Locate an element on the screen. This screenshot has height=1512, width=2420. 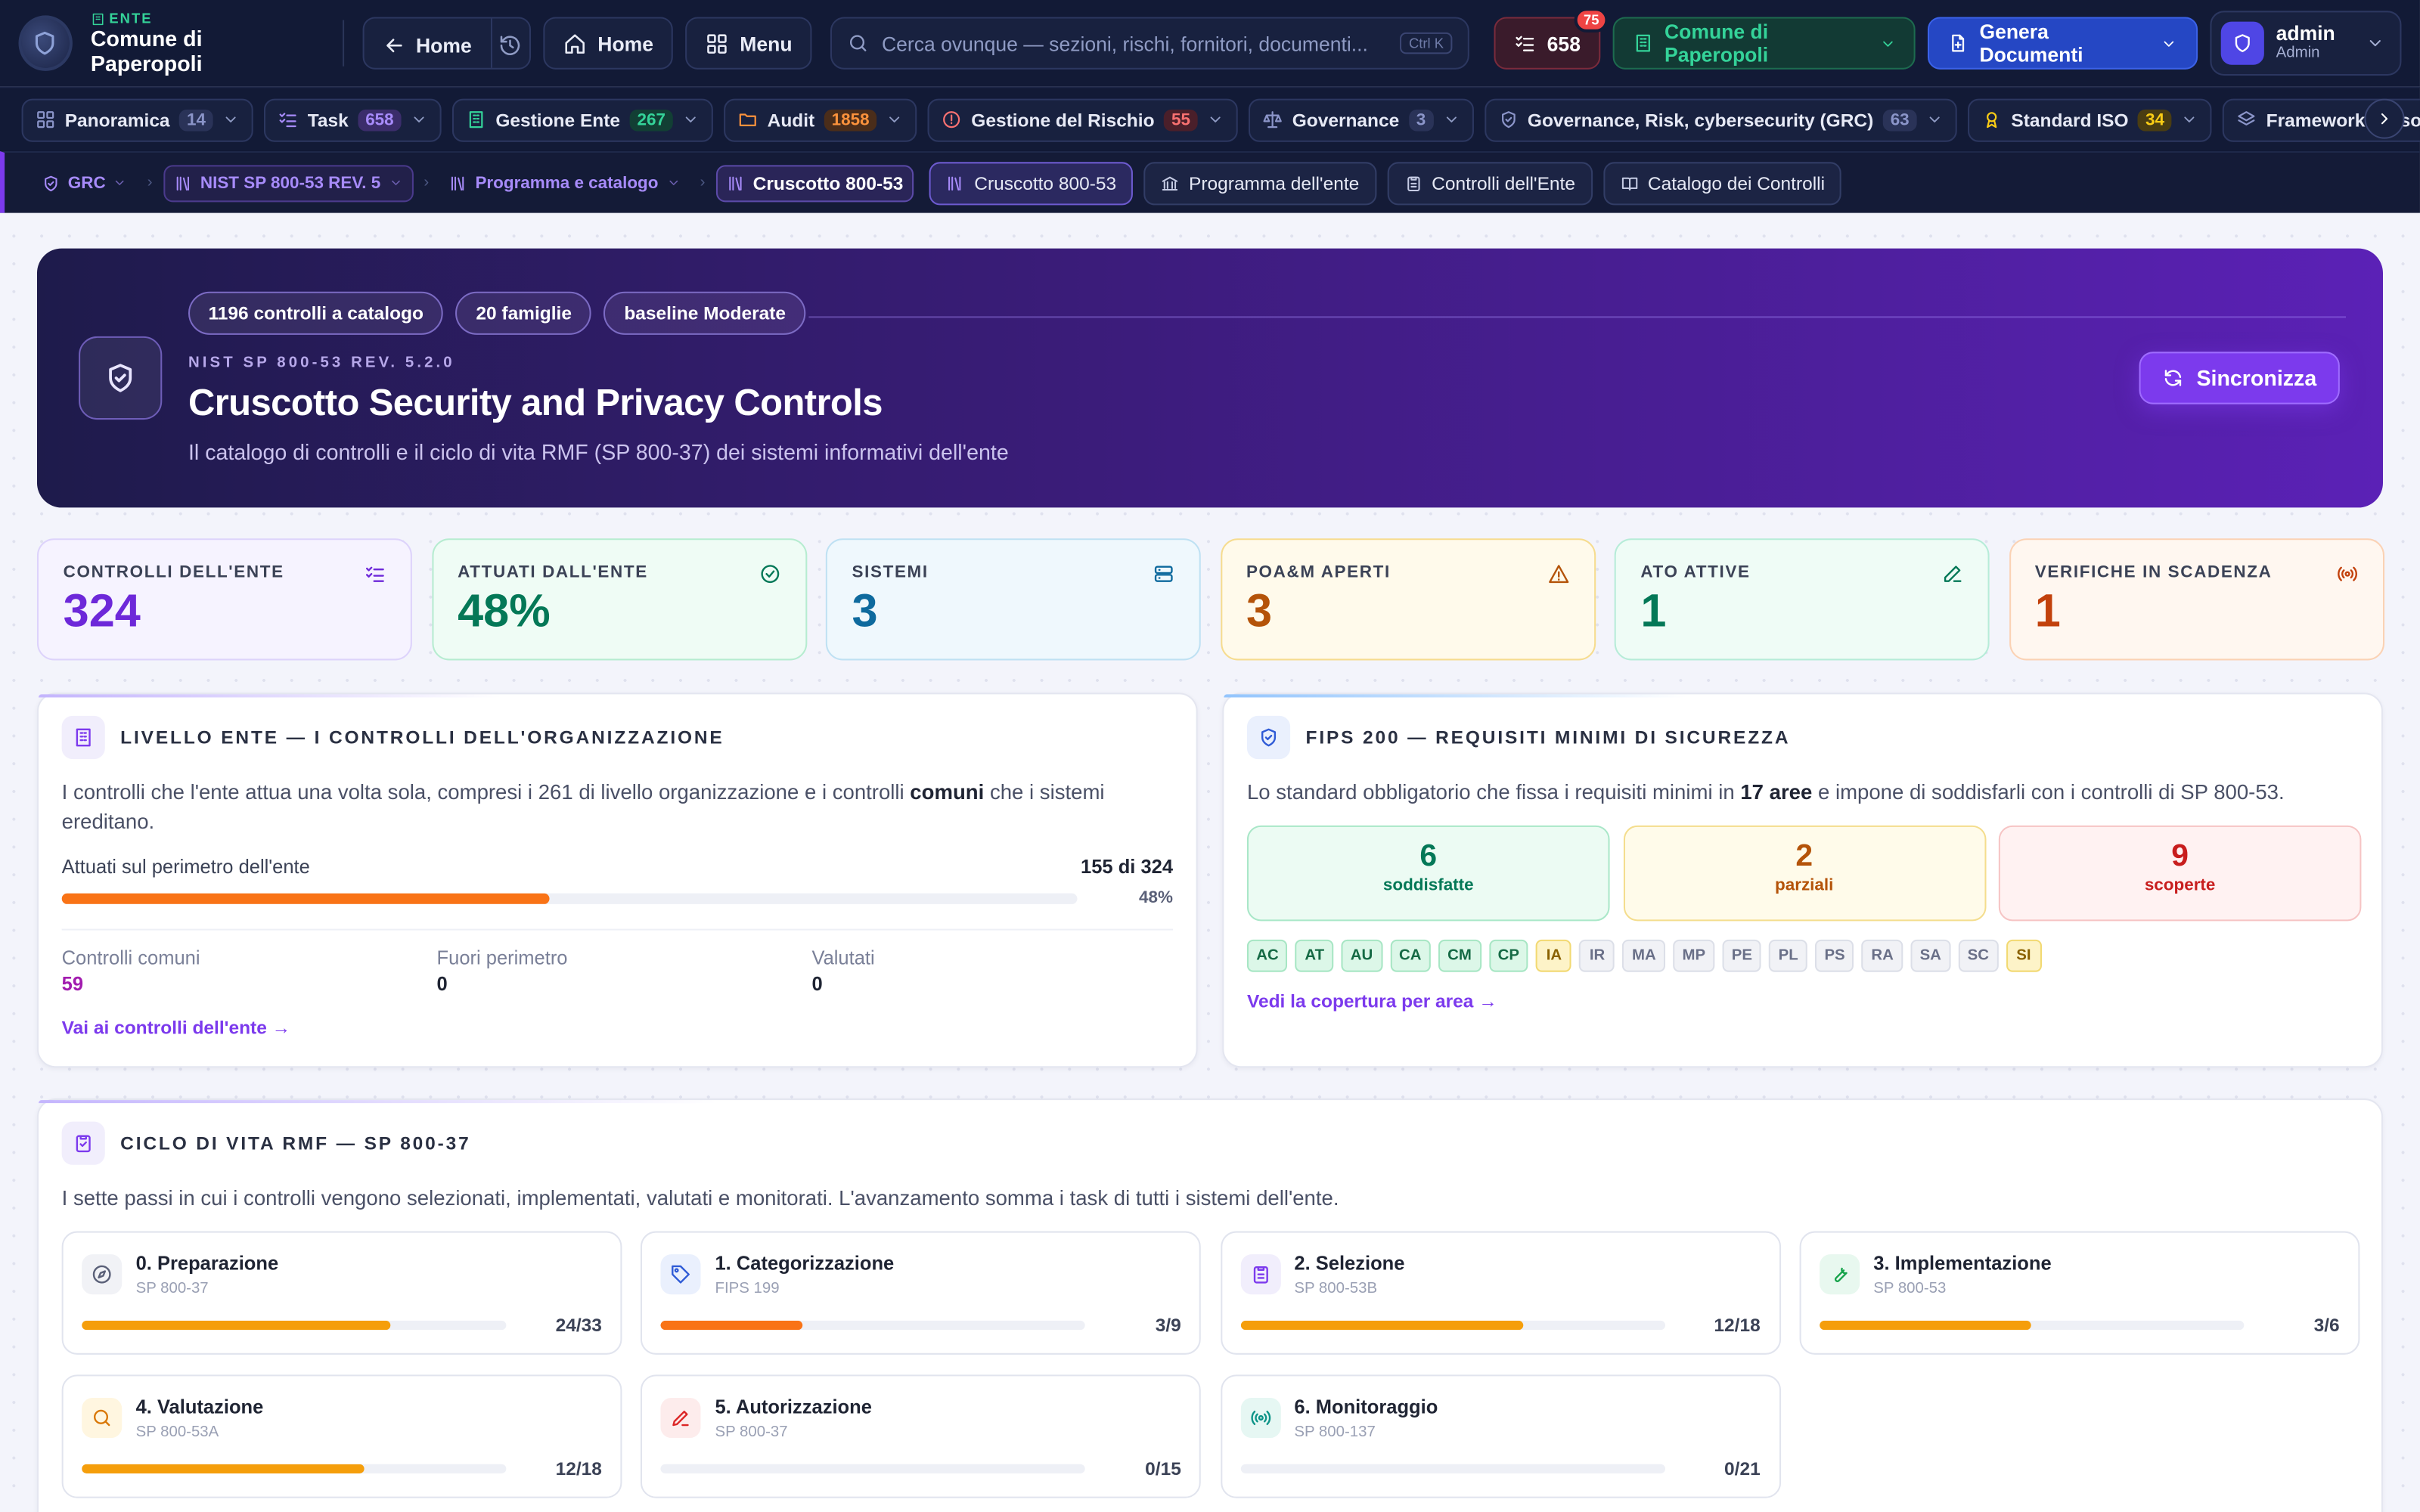
module-tab-5: Governance 3 is located at coordinates (1361, 119).